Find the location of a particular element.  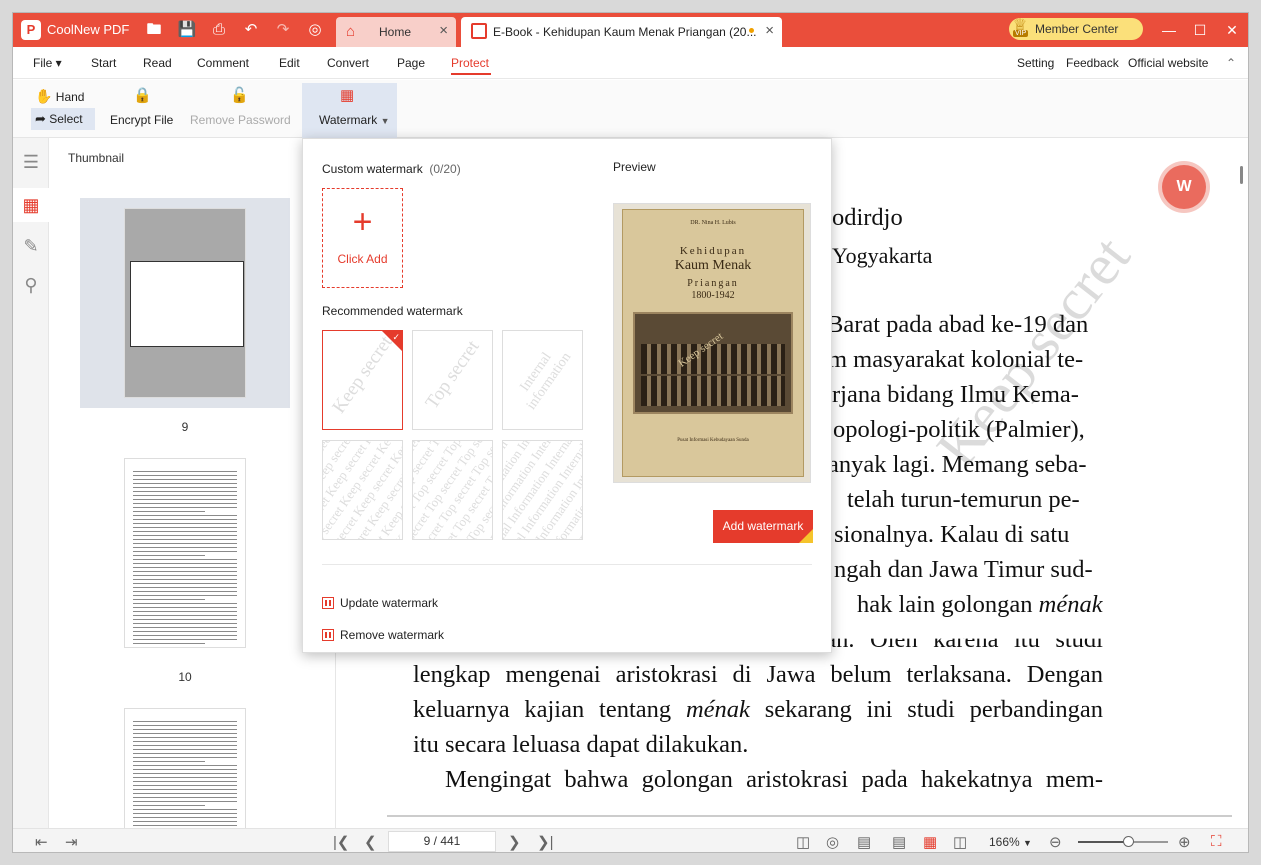

search-icon: ⚲ is located at coordinates (31, 285).